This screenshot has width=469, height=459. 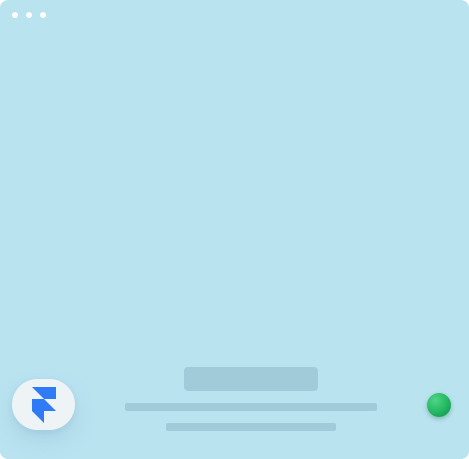 I want to click on skeleton-title-placeholder, so click(x=251, y=379).